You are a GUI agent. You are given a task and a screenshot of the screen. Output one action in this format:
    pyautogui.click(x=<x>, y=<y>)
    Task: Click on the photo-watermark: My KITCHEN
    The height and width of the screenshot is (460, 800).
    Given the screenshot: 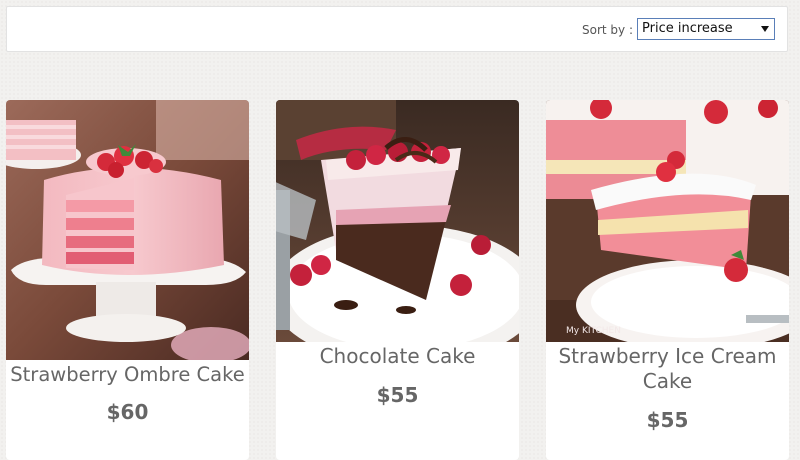 What is the action you would take?
    pyautogui.click(x=593, y=331)
    